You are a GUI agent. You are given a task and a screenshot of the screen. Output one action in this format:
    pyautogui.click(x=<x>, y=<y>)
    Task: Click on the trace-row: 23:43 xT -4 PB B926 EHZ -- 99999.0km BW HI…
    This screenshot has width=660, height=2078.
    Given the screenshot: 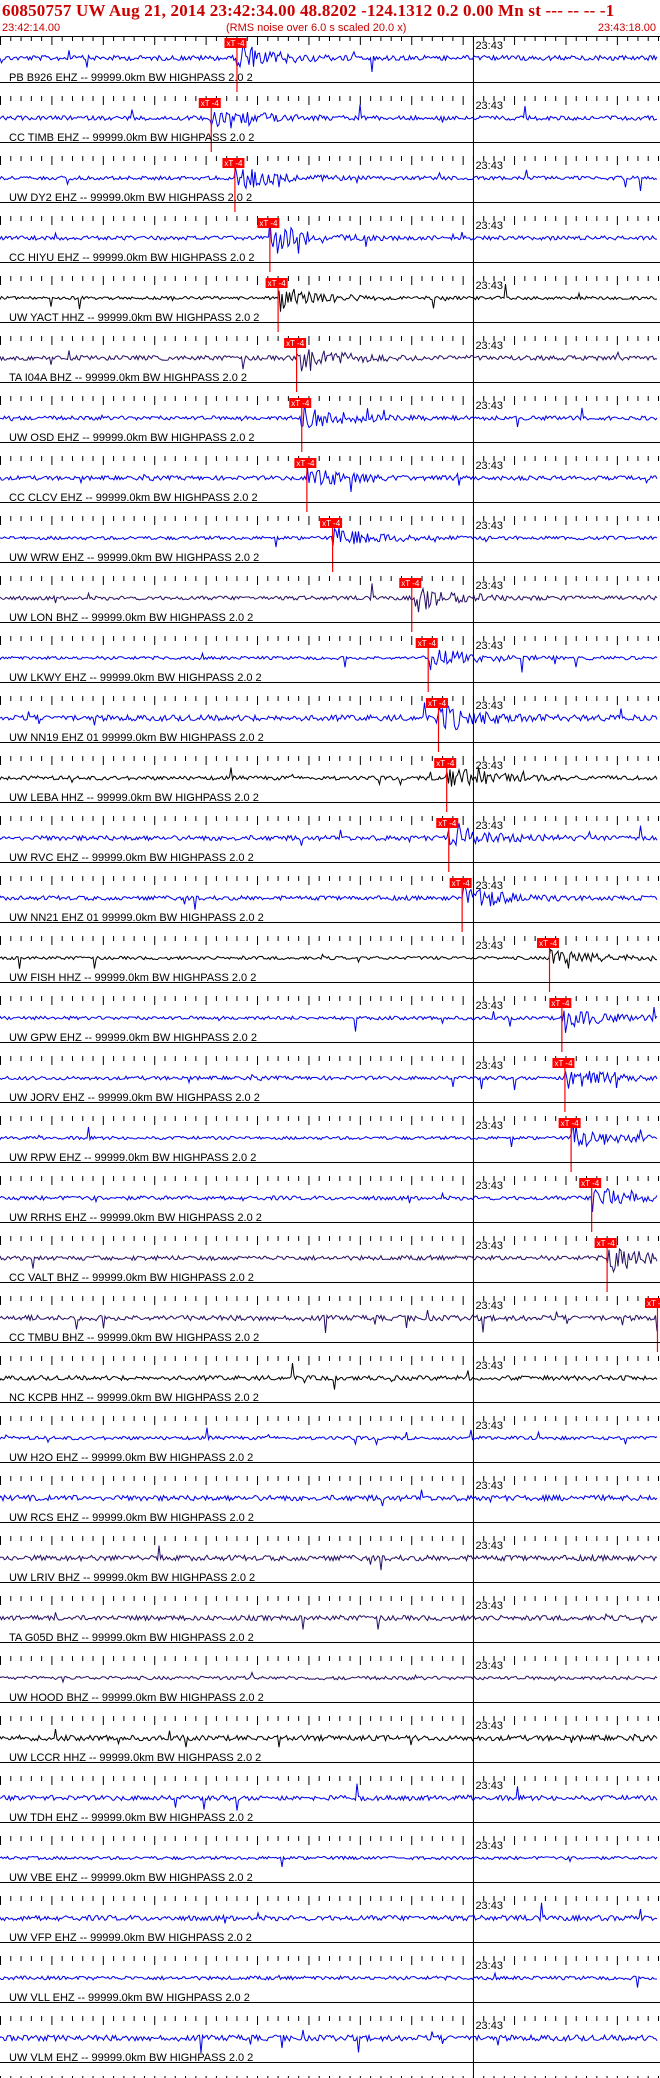 What is the action you would take?
    pyautogui.click(x=330, y=66)
    